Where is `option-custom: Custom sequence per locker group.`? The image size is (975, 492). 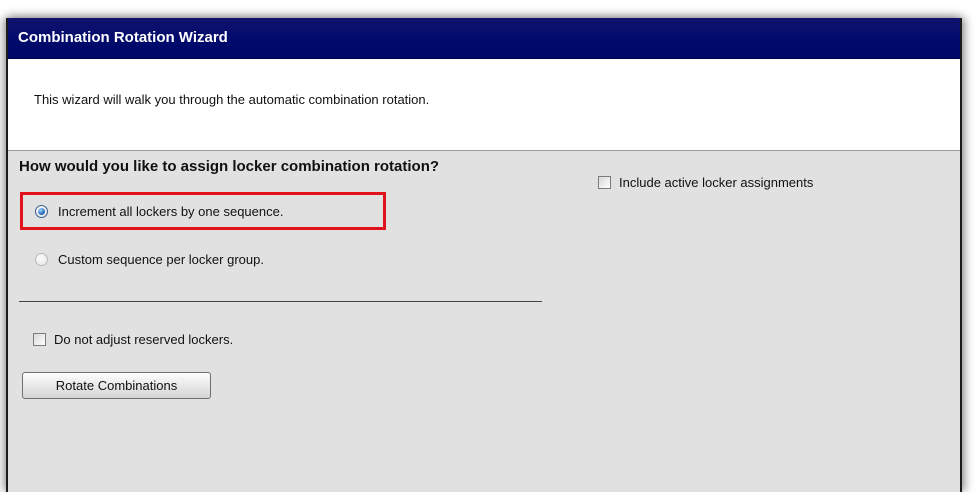
option-custom: Custom sequence per locker group. is located at coordinates (149, 259).